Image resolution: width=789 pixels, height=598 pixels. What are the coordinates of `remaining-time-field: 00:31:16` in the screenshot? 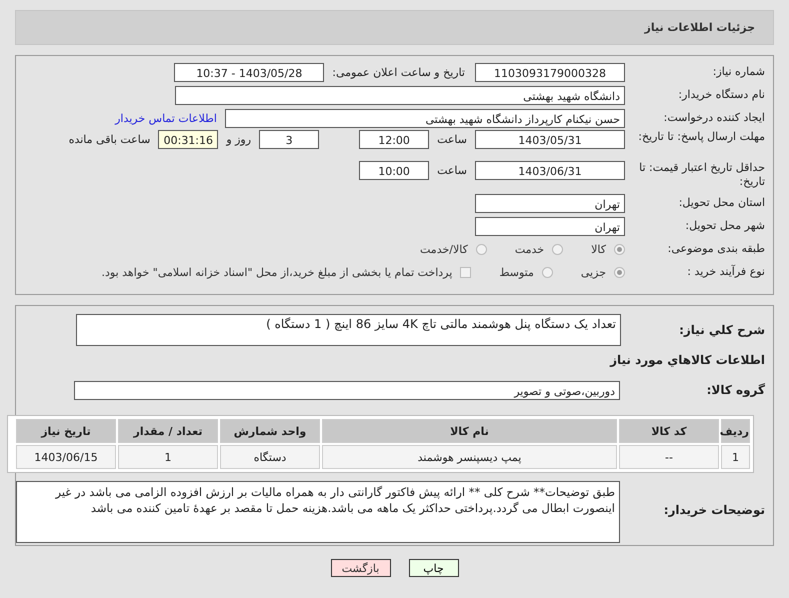 It's located at (188, 139).